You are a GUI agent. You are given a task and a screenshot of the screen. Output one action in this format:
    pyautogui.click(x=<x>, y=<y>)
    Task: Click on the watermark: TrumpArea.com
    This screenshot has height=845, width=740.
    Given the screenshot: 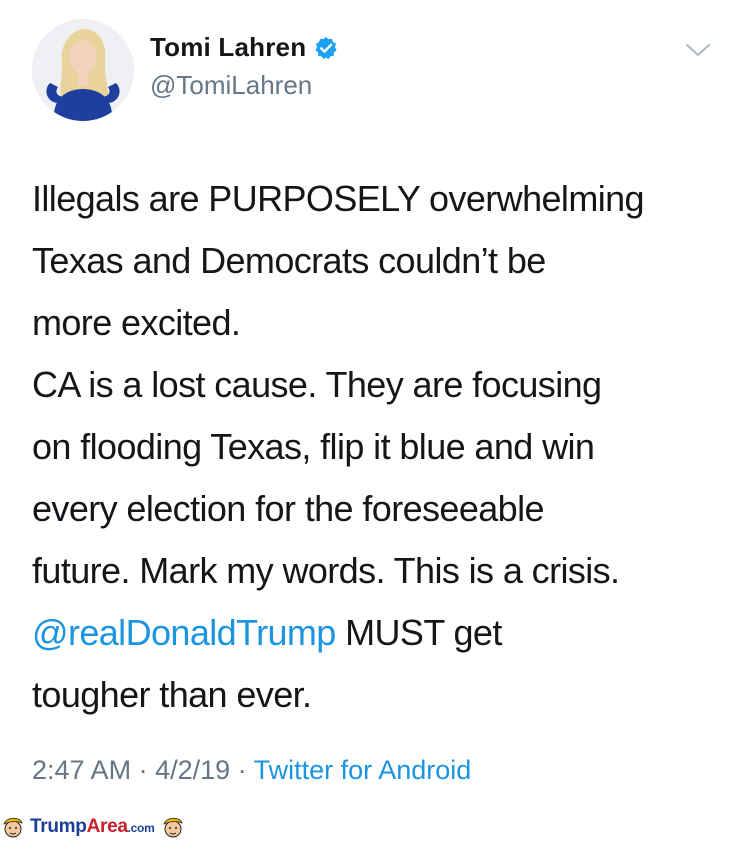 What is the action you would take?
    pyautogui.click(x=93, y=827)
    